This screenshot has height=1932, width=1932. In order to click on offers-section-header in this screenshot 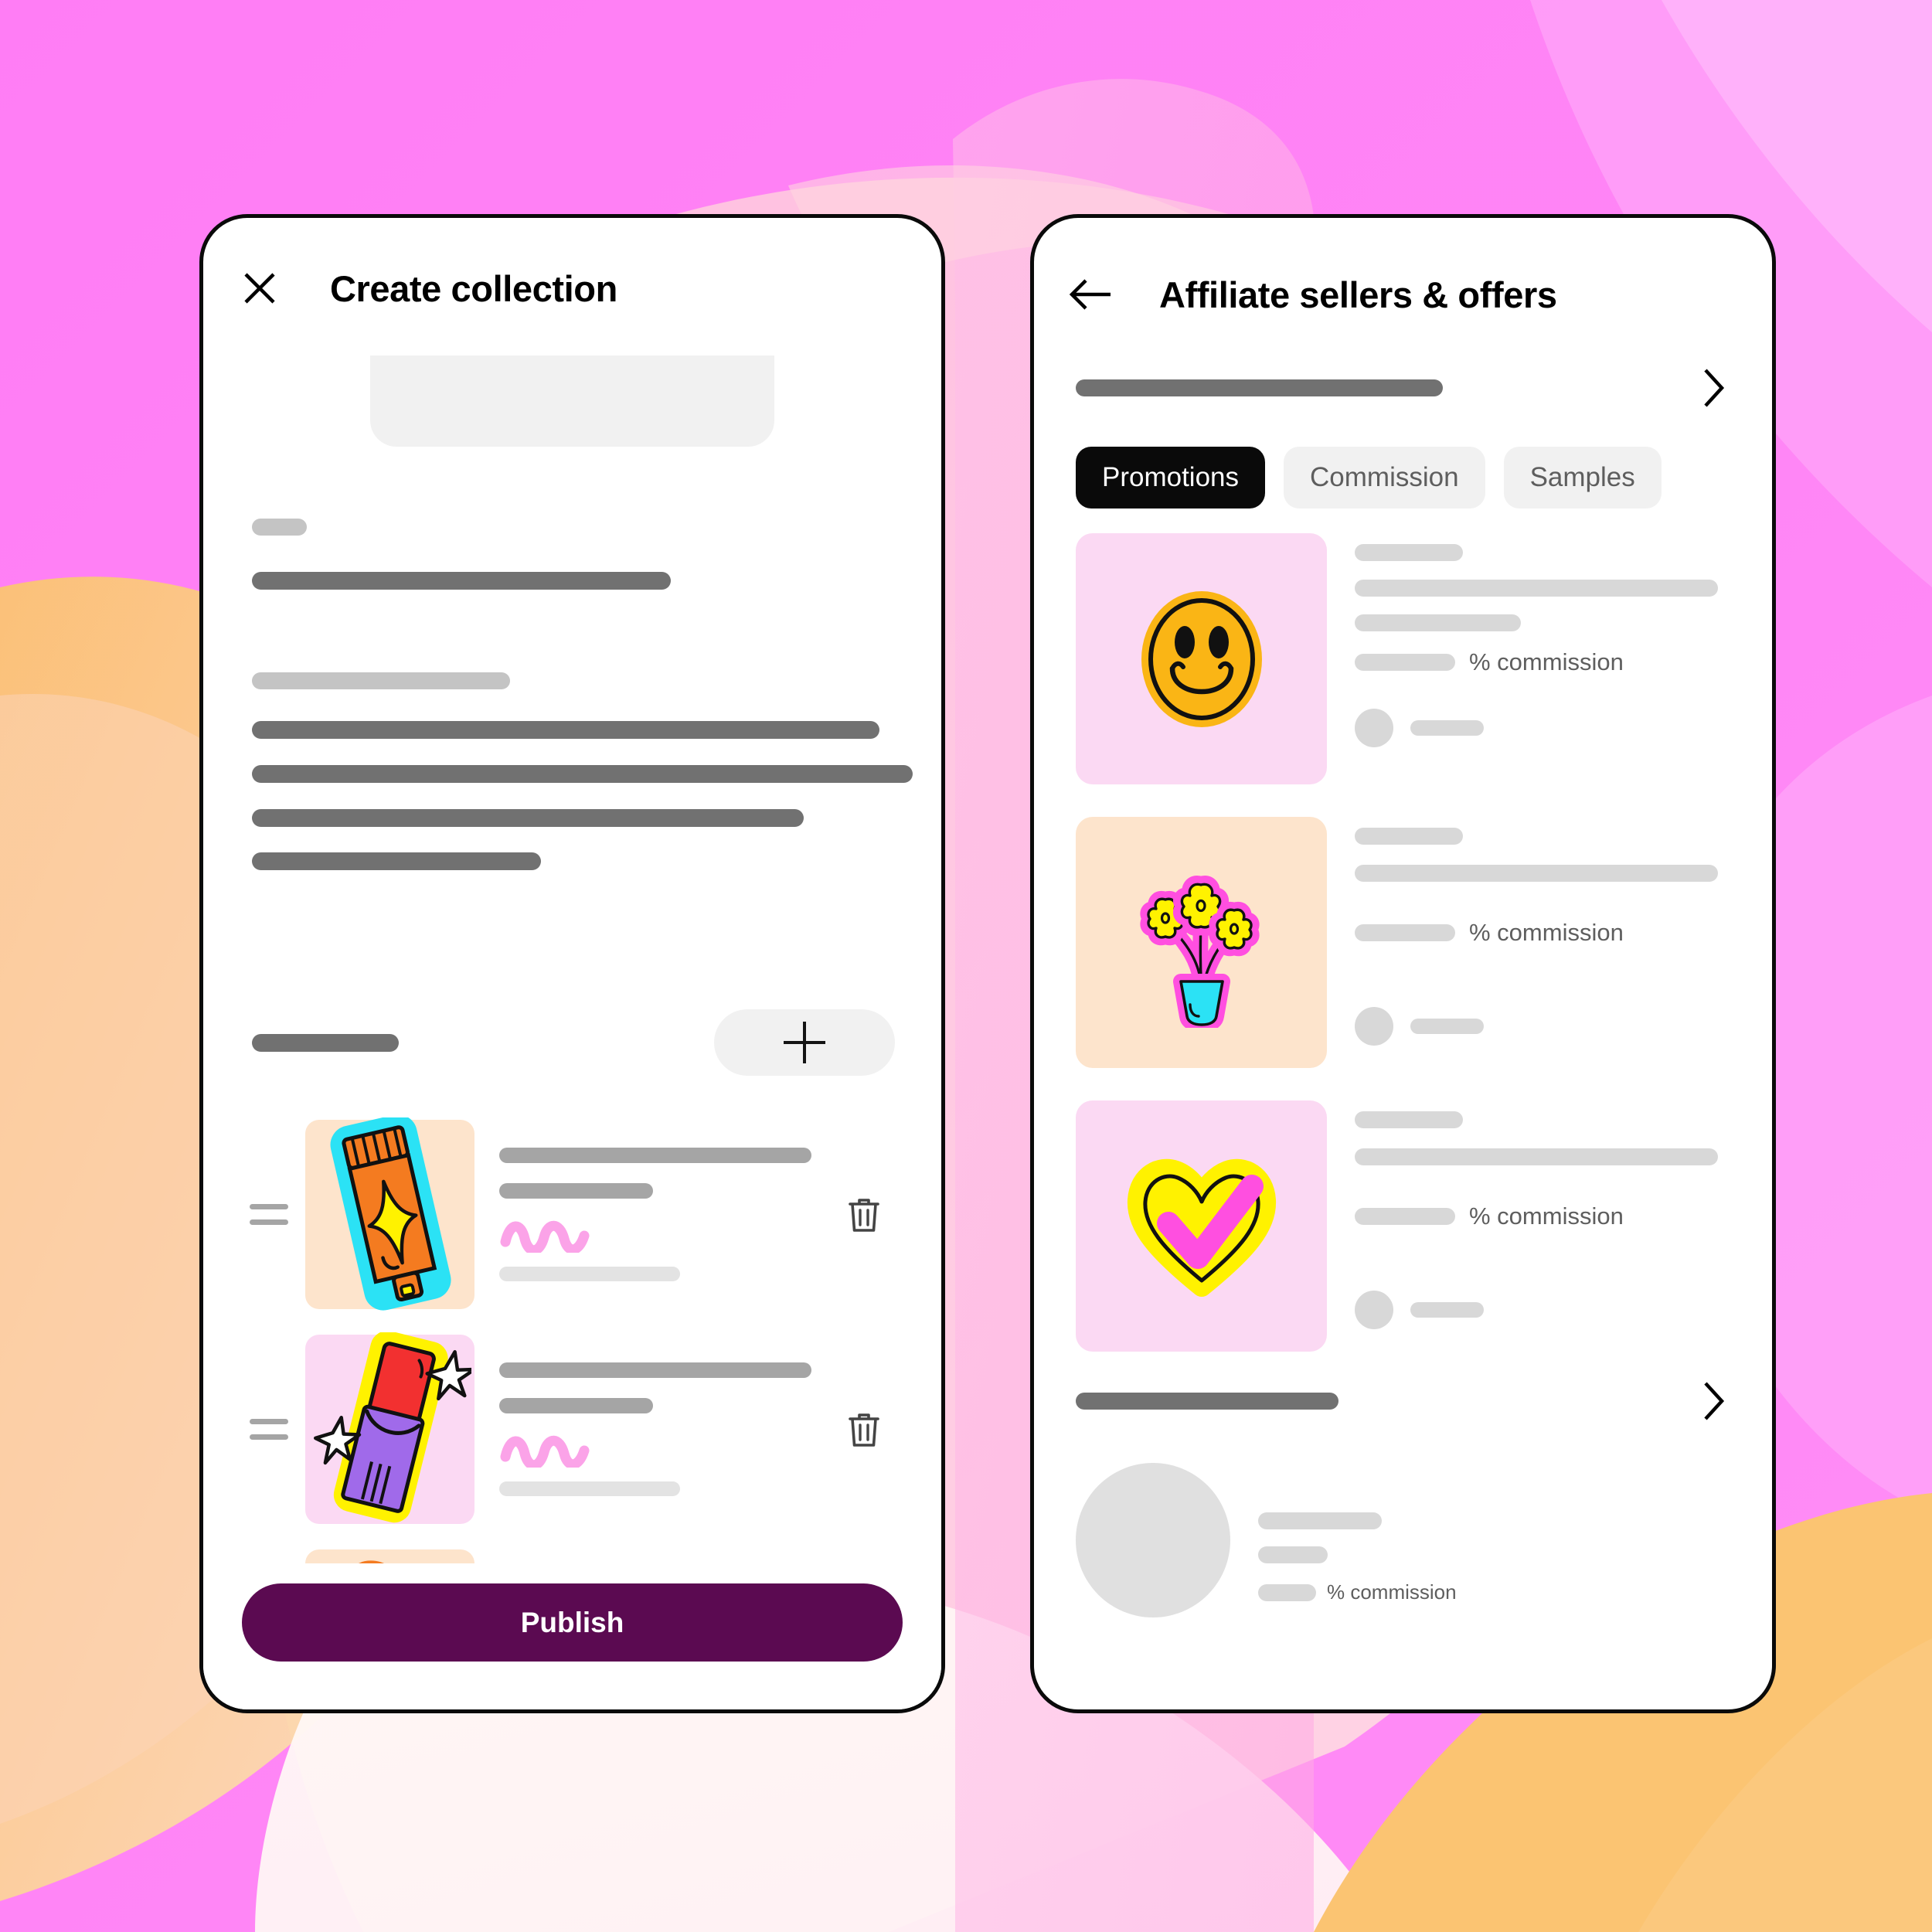, I will do `click(1403, 388)`.